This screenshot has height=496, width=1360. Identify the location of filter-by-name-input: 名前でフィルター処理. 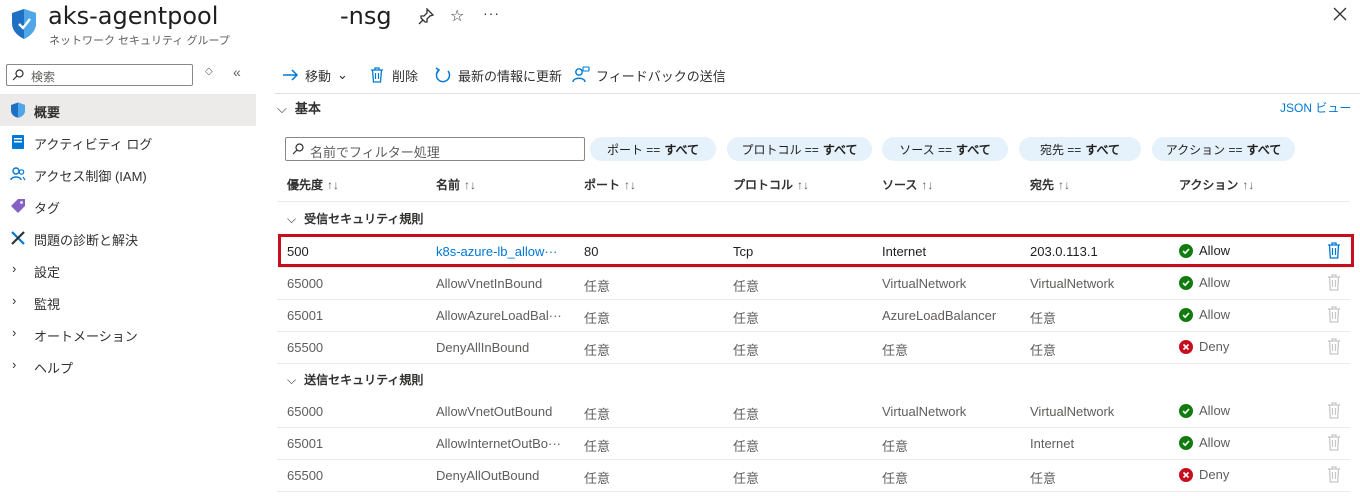
(435, 149).